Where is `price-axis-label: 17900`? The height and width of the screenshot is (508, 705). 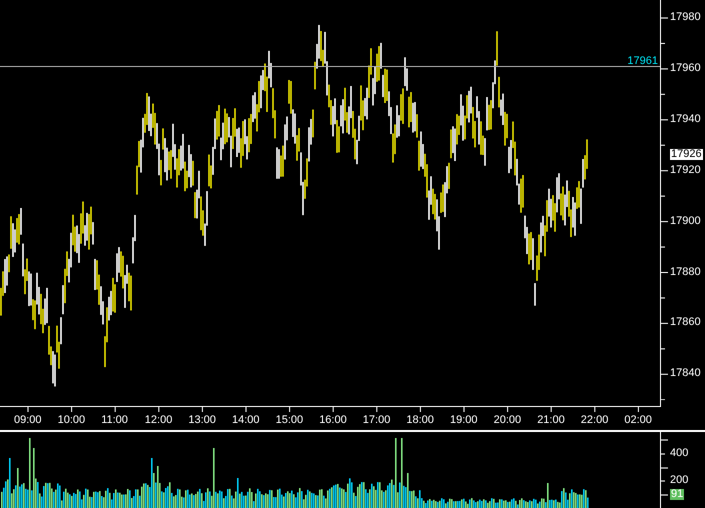 price-axis-label: 17900 is located at coordinates (685, 221).